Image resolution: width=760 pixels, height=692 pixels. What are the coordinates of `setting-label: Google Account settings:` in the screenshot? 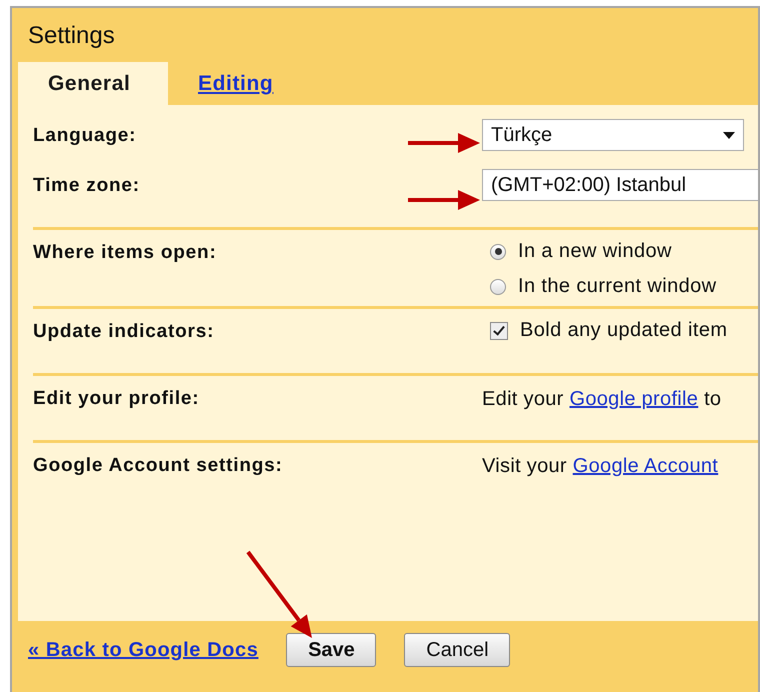 It's located at (158, 466).